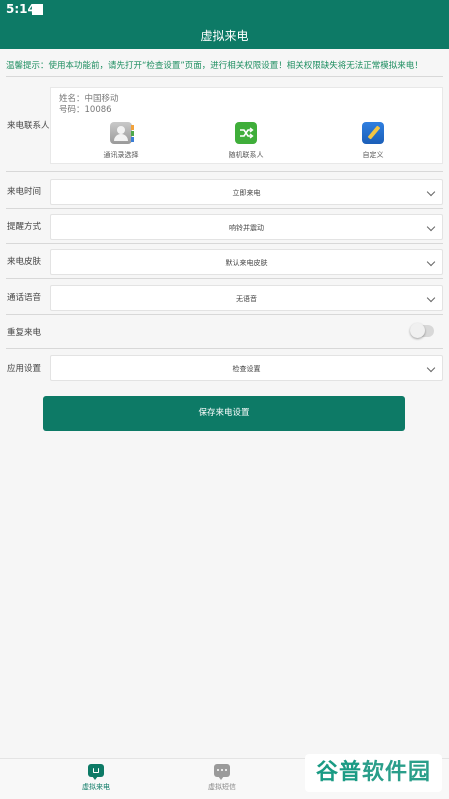 The width and height of the screenshot is (449, 799). I want to click on phone-chat-icon, so click(96, 772).